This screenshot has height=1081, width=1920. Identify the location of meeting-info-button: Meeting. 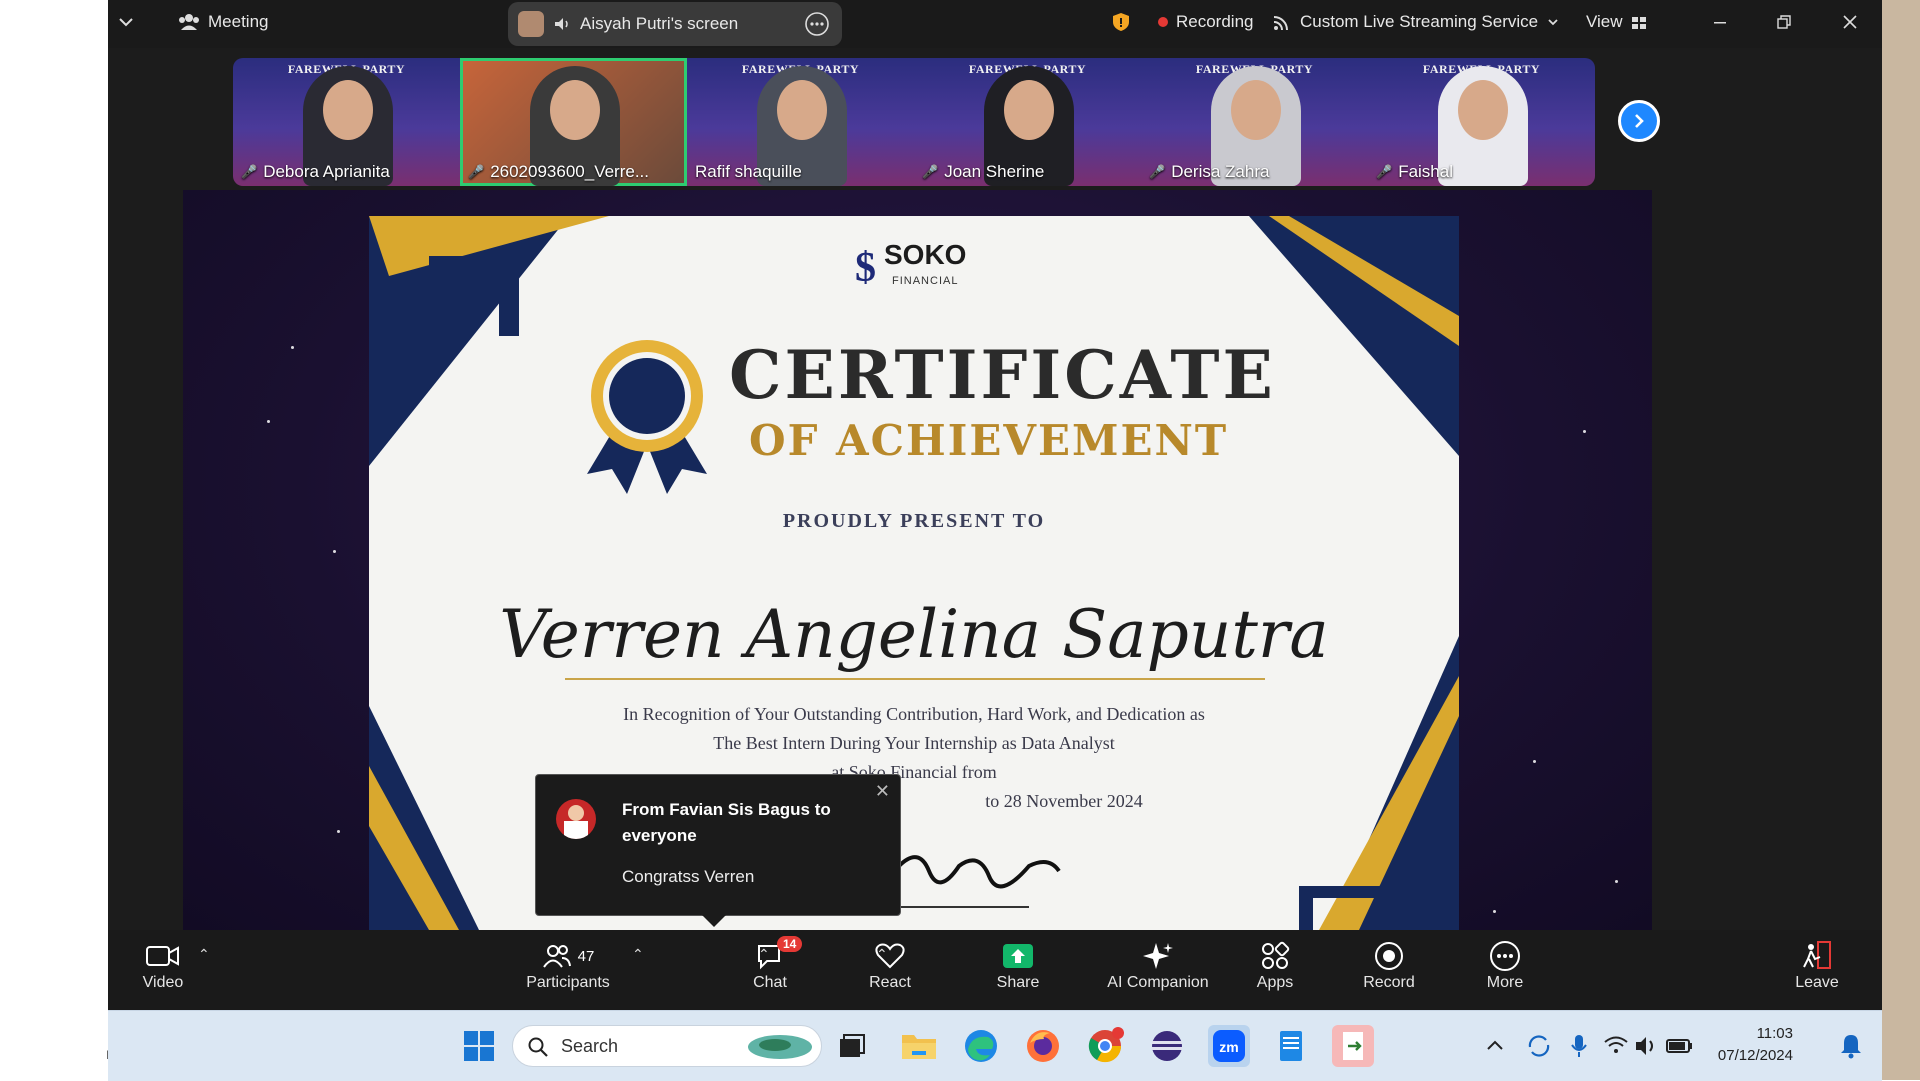
(223, 22).